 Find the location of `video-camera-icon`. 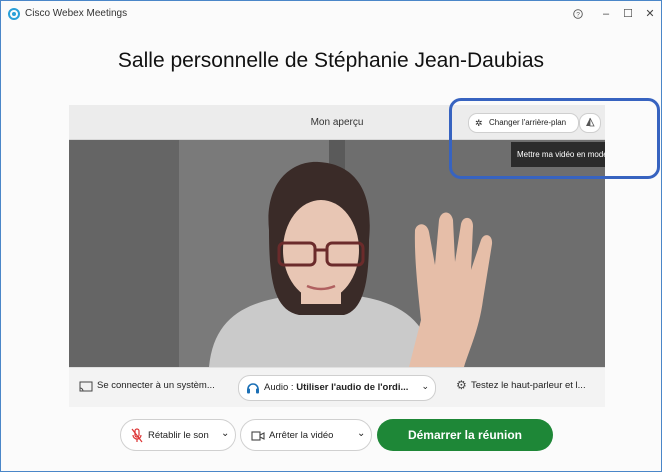

video-camera-icon is located at coordinates (258, 436).